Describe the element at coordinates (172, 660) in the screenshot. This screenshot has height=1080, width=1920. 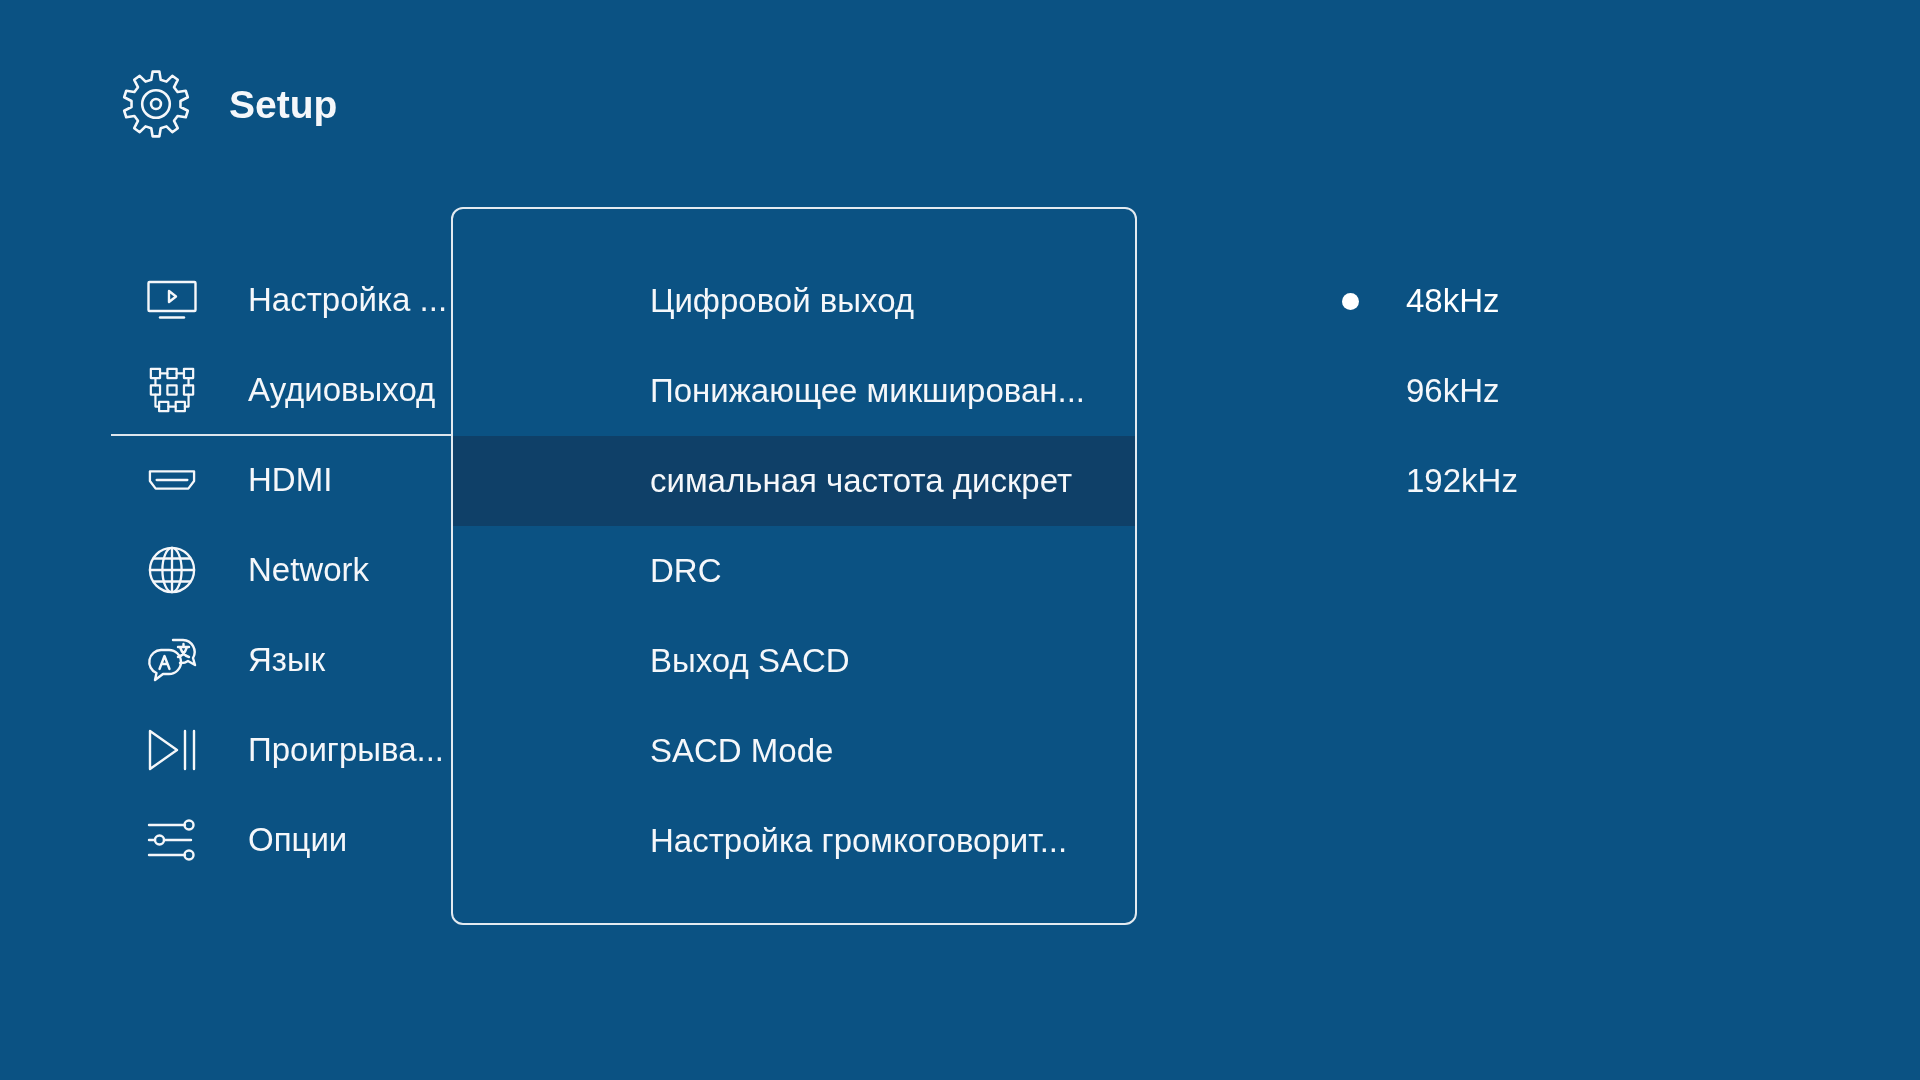
I see `speech-bubbles-icon` at that location.